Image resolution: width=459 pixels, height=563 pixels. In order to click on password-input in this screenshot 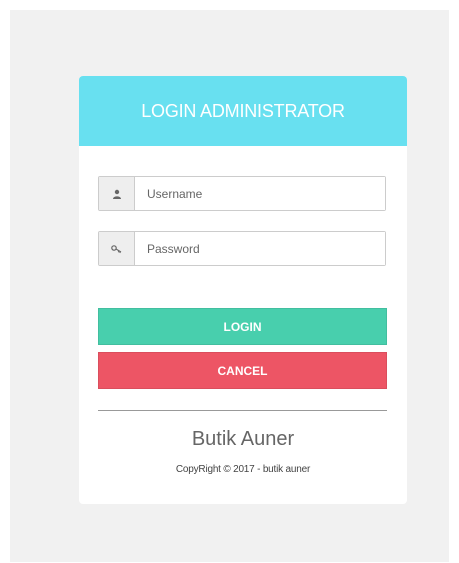, I will do `click(260, 248)`.